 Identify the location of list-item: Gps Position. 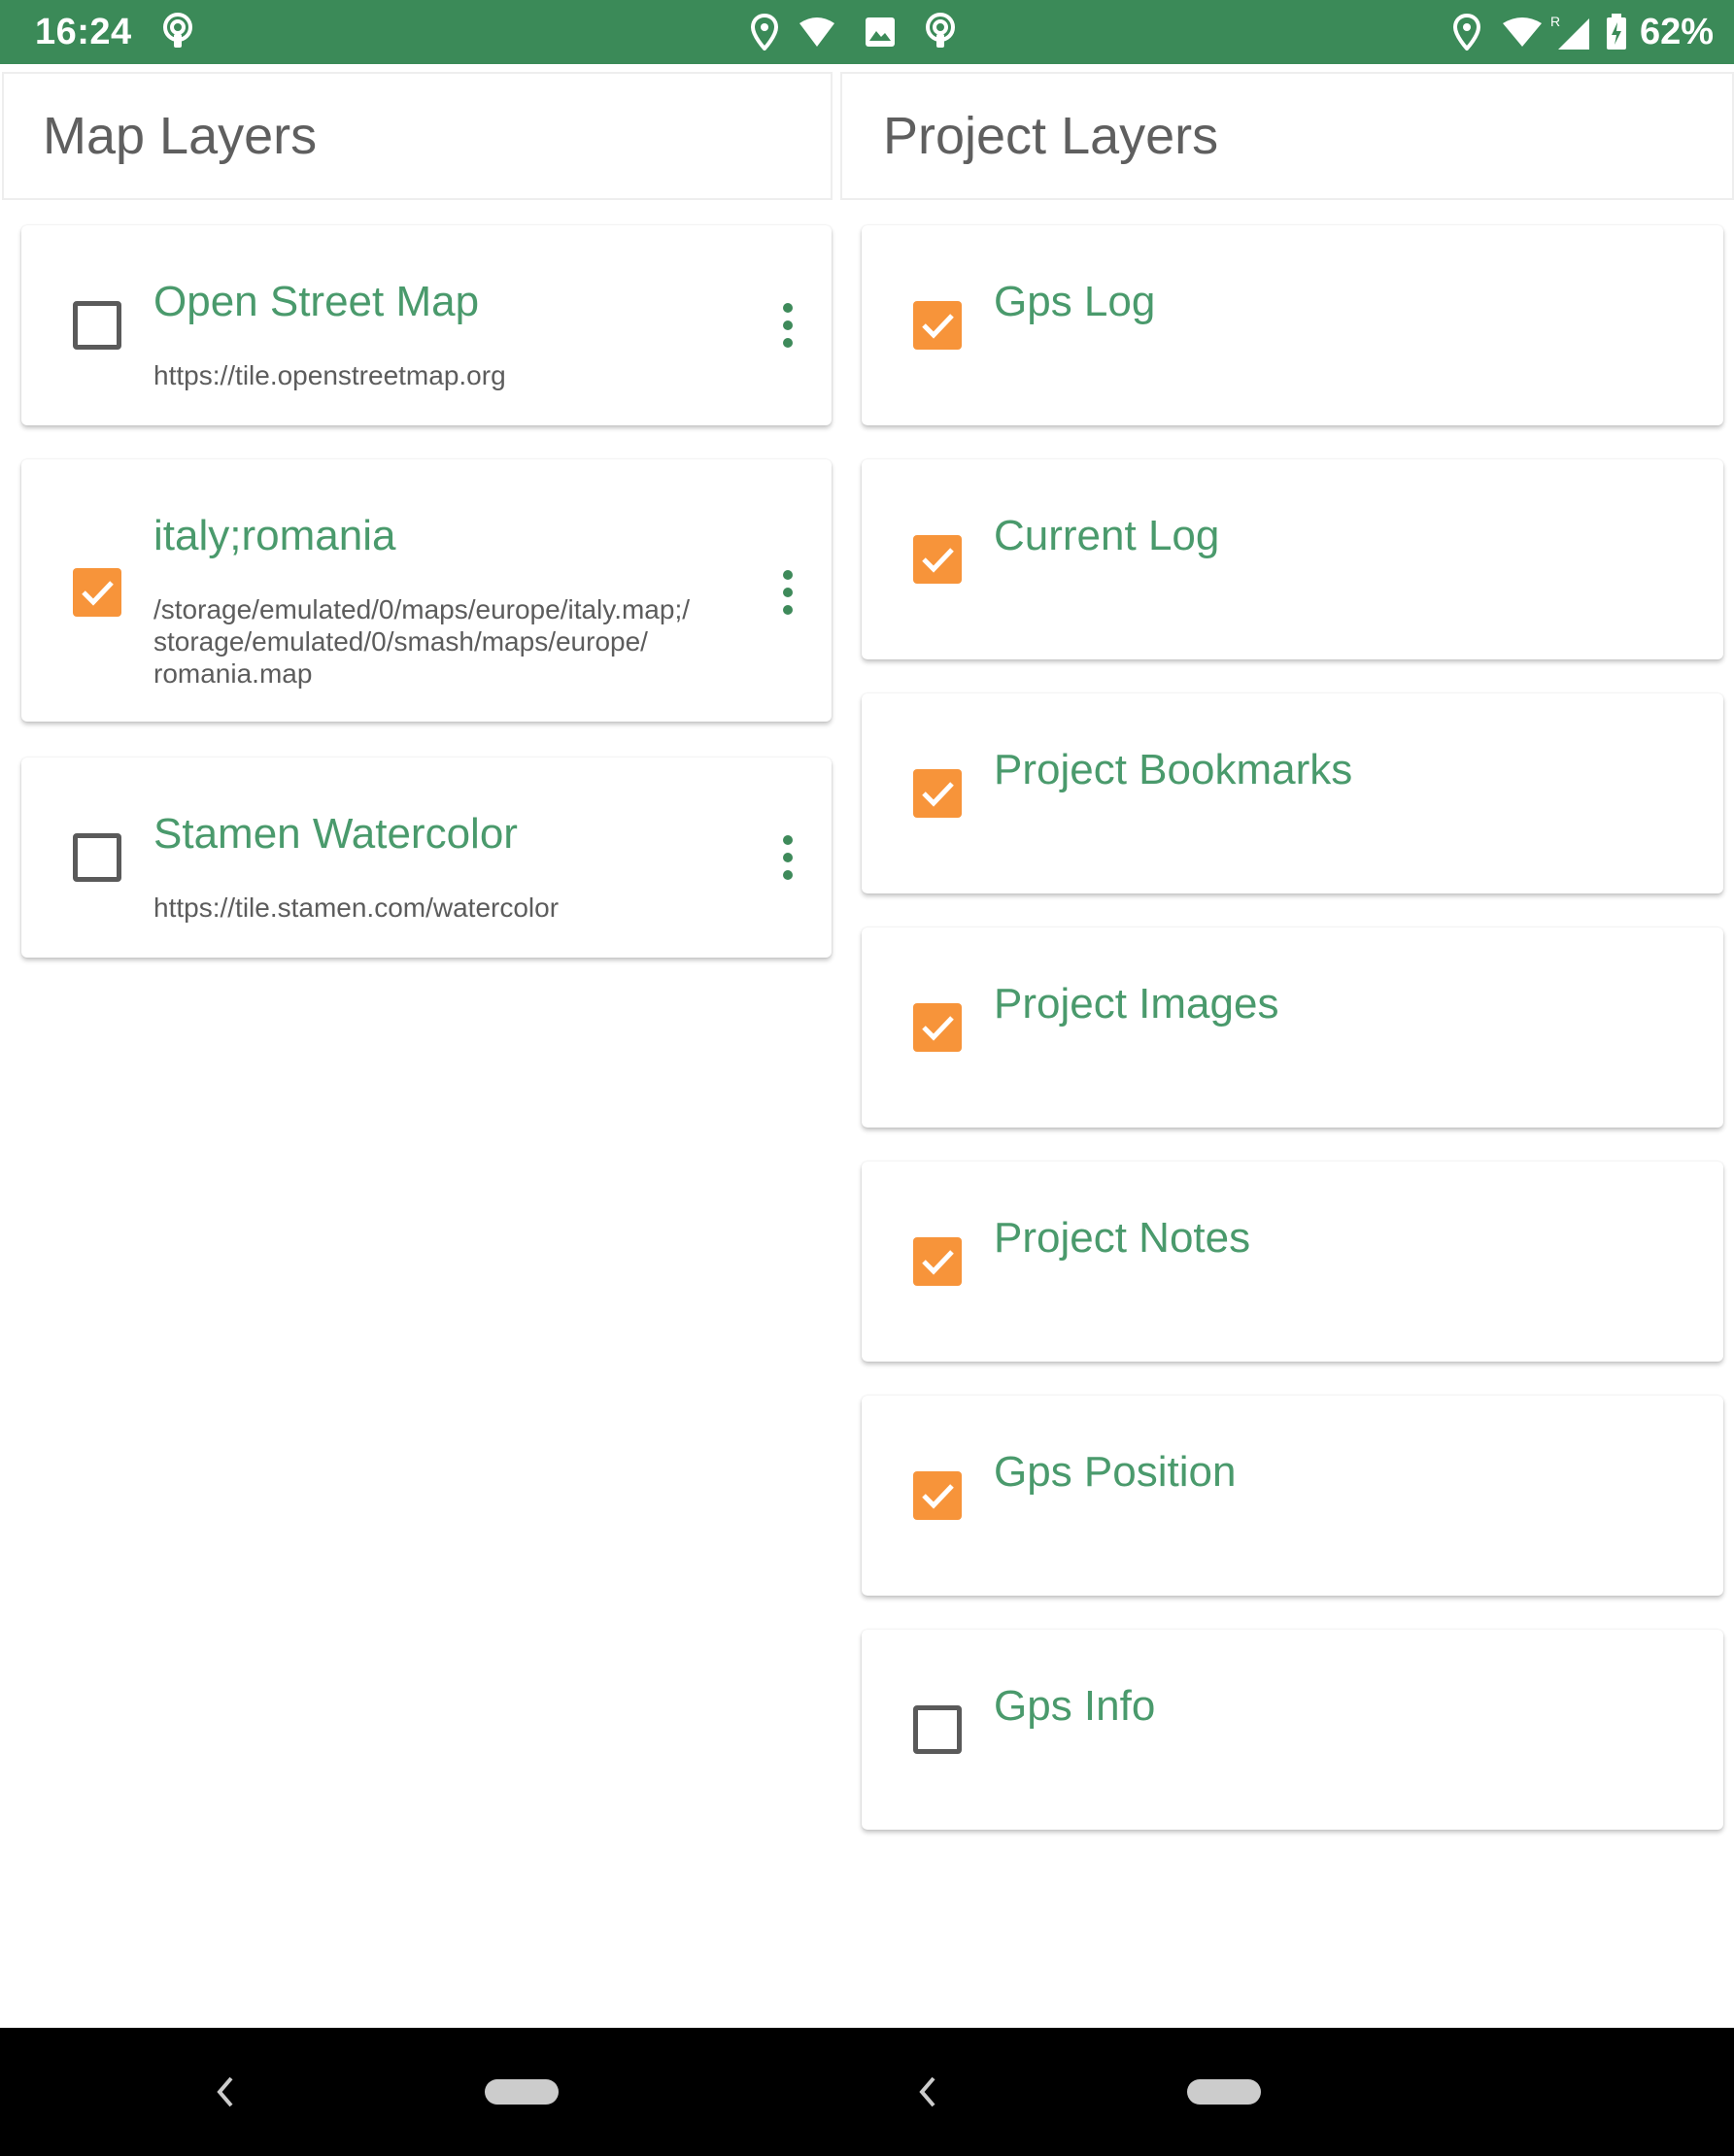
(1292, 1496).